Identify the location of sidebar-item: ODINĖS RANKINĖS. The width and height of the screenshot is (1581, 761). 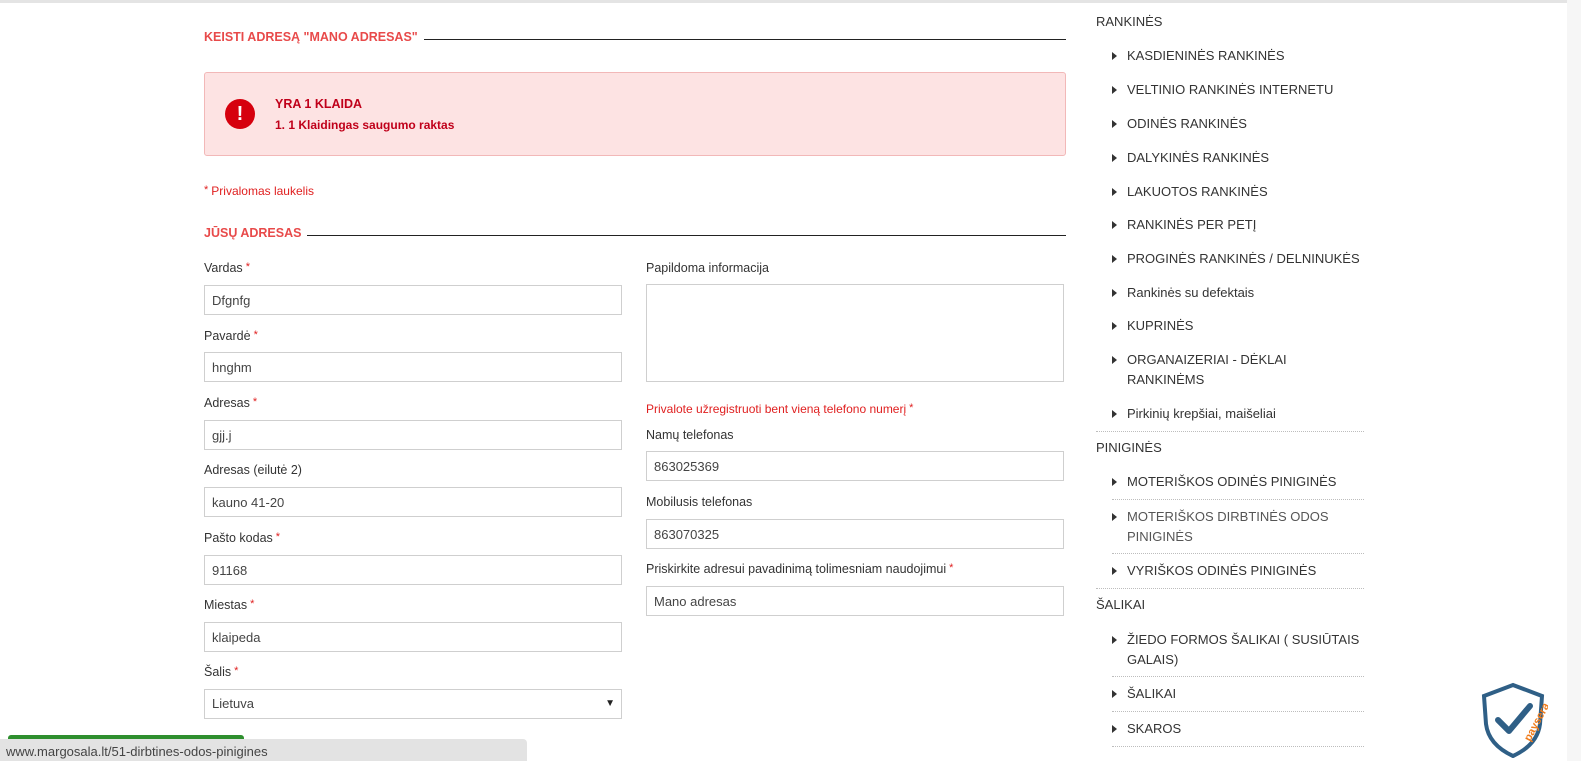
(1238, 124).